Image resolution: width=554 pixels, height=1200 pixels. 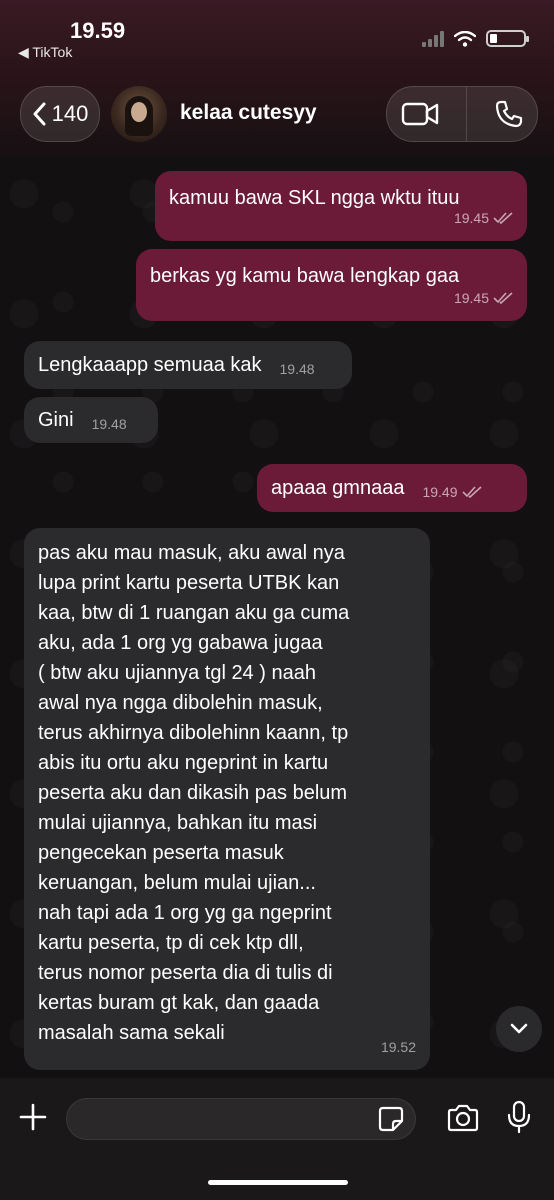 What do you see at coordinates (277, 32) in the screenshot?
I see `status-bar: 19.59 ◀ TikTok` at bounding box center [277, 32].